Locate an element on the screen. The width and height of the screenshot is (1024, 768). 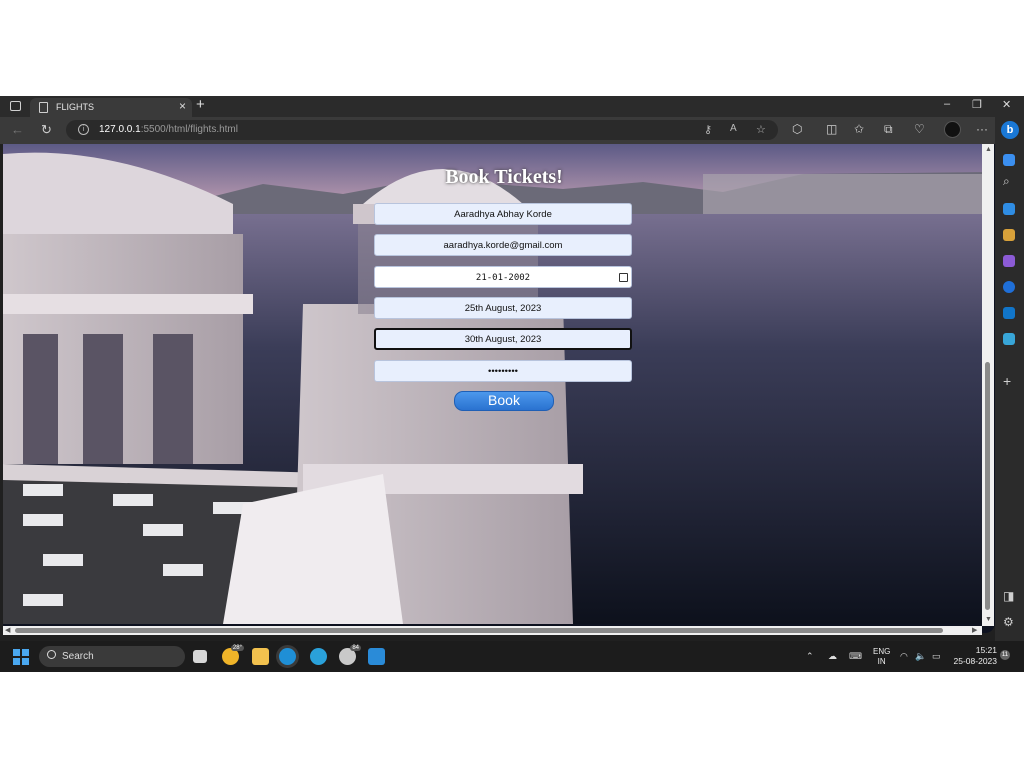
dob-value: 21-01-2002 is located at coordinates (503, 278).